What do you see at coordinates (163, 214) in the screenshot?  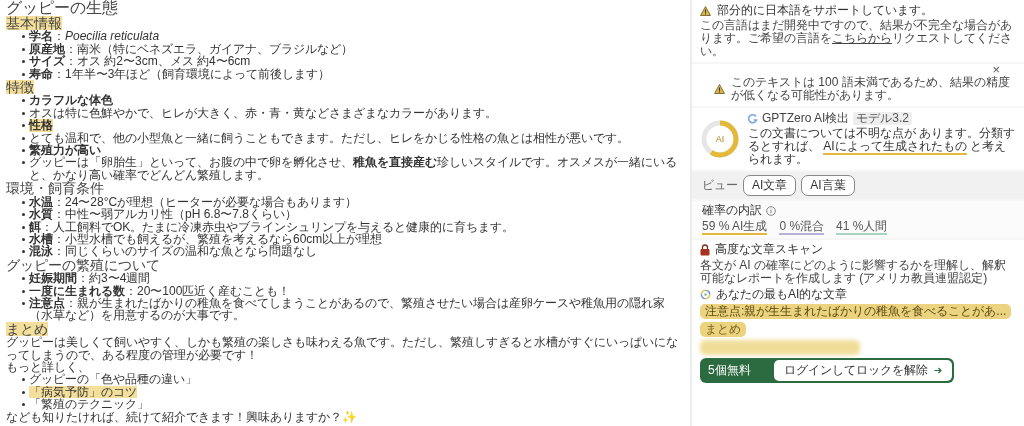 I see `list-item-text: 水質：中性〜弱アルカリ性（pH 6.8〜7.8くらい）` at bounding box center [163, 214].